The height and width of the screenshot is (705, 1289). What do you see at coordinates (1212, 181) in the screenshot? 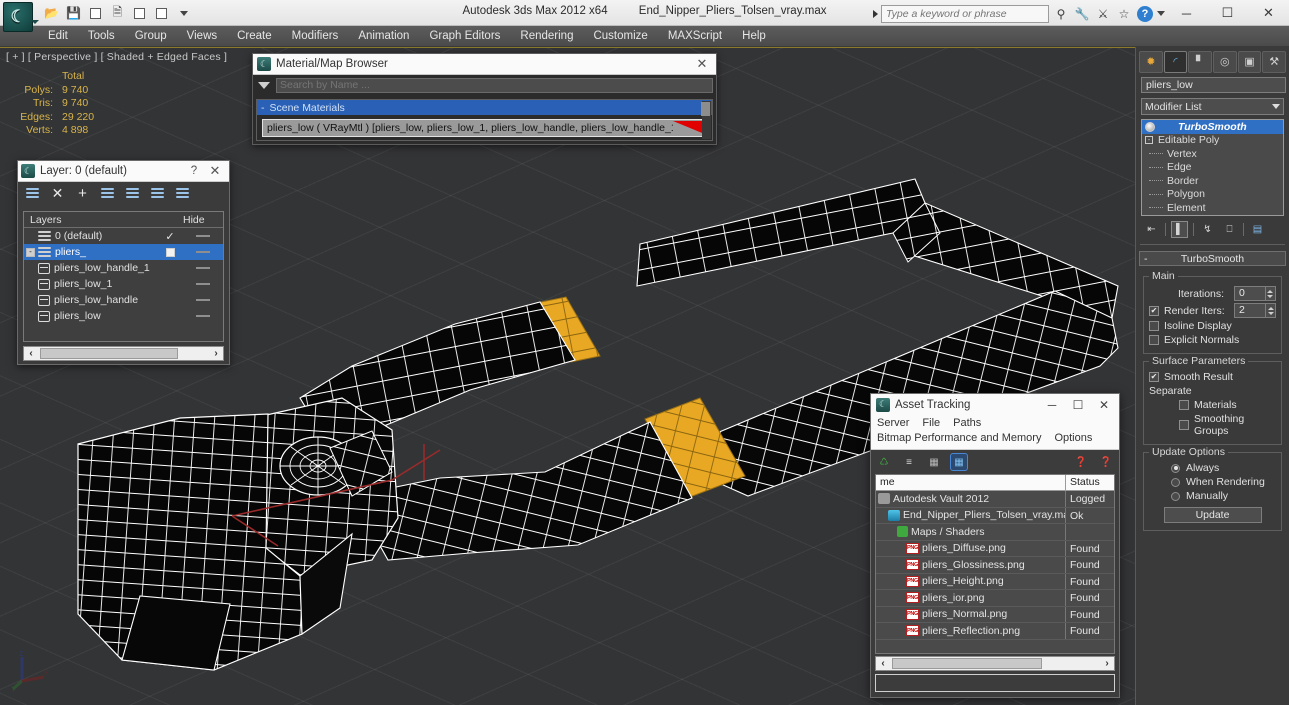
I see `modifier-stack-item: Border` at bounding box center [1212, 181].